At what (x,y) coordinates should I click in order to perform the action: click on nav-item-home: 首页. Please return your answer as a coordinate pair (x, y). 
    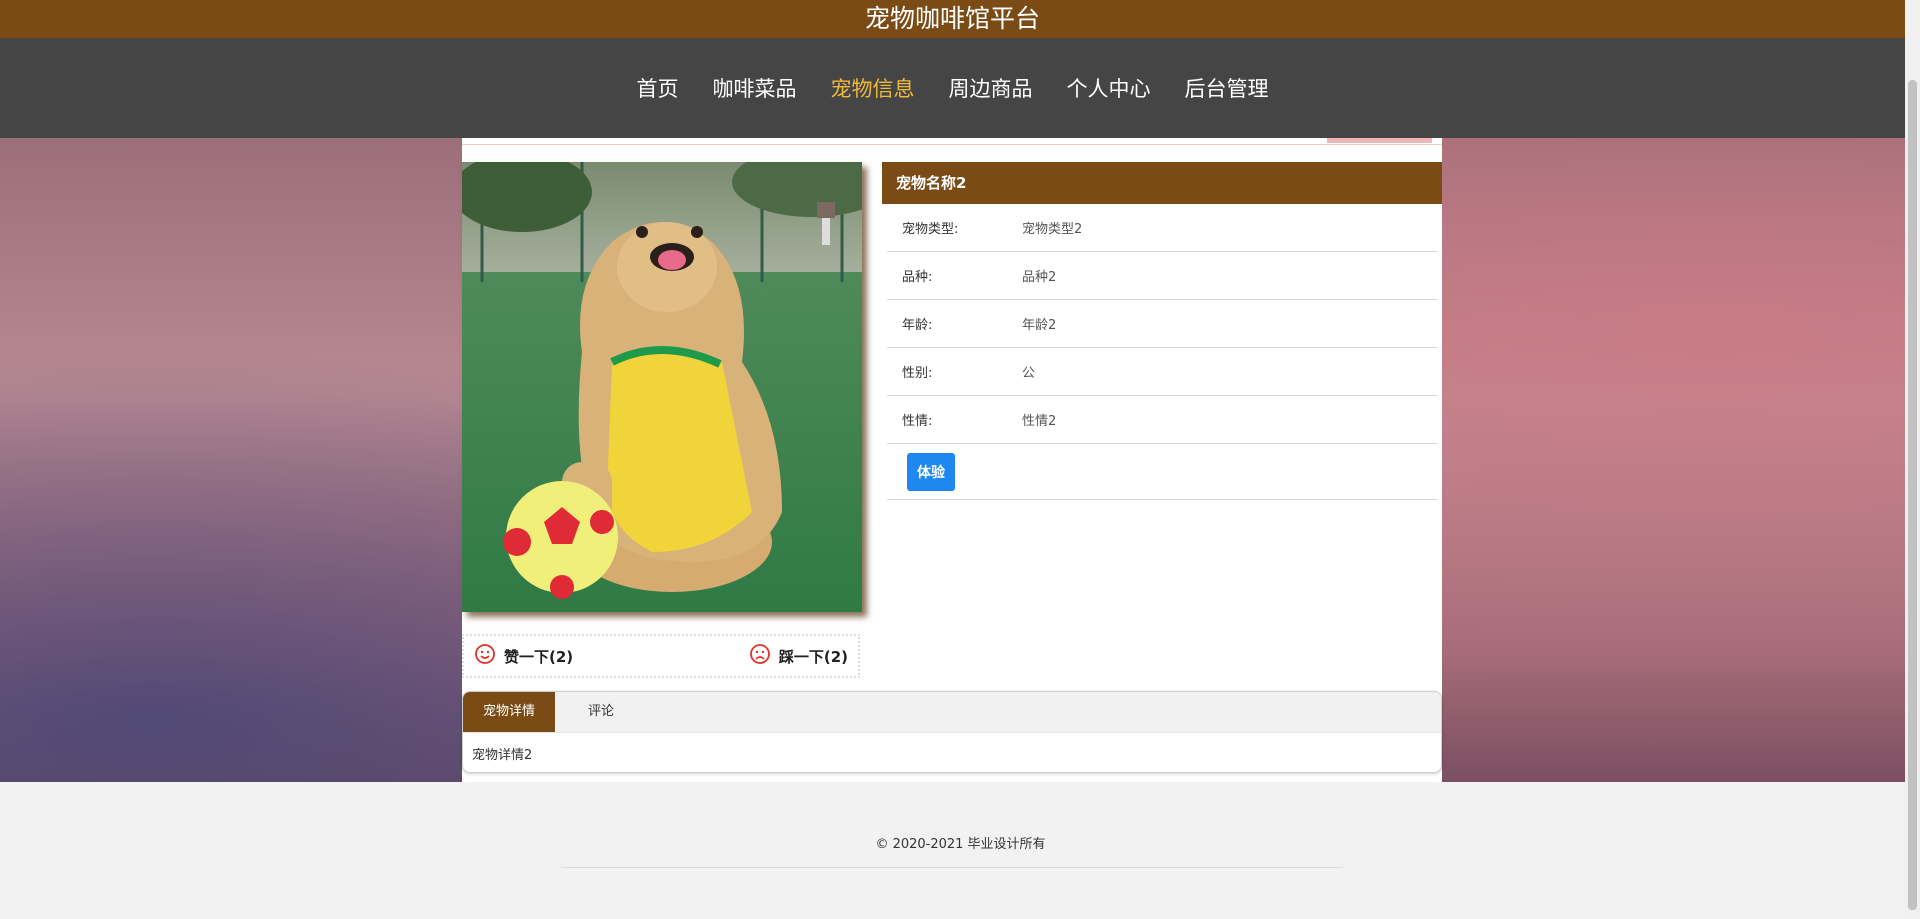
    Looking at the image, I should click on (658, 88).